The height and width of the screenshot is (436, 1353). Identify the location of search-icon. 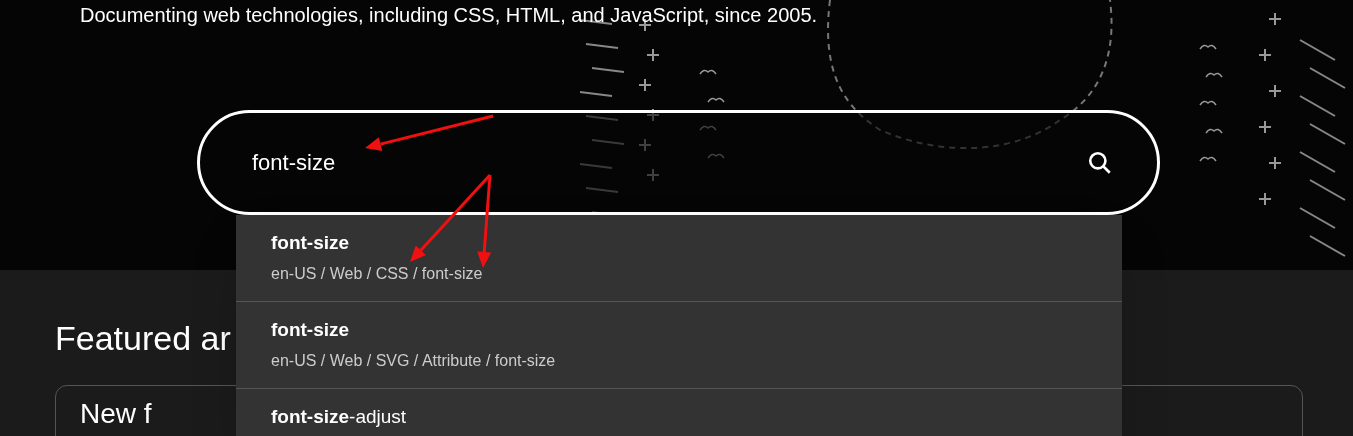
(1100, 162).